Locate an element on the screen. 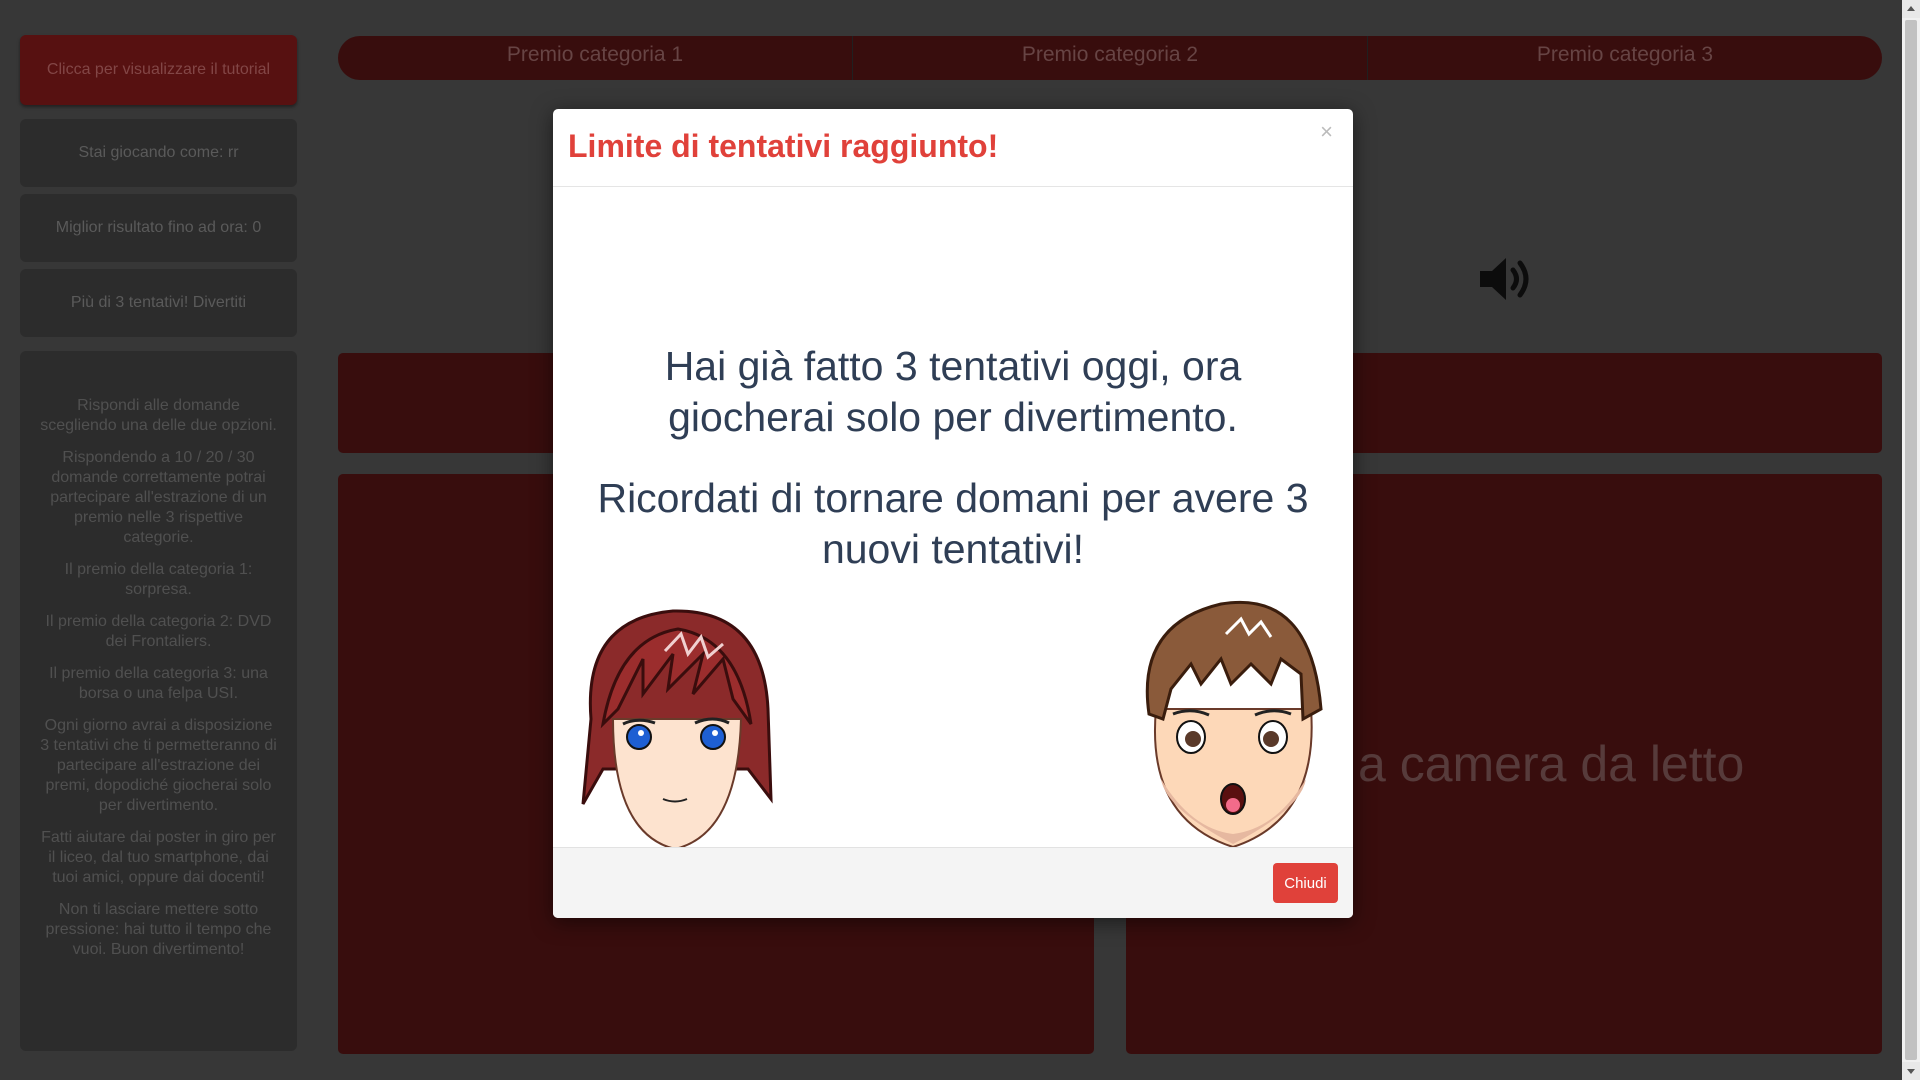 The width and height of the screenshot is (1920, 1080). scrollbar is located at coordinates (1911, 540).